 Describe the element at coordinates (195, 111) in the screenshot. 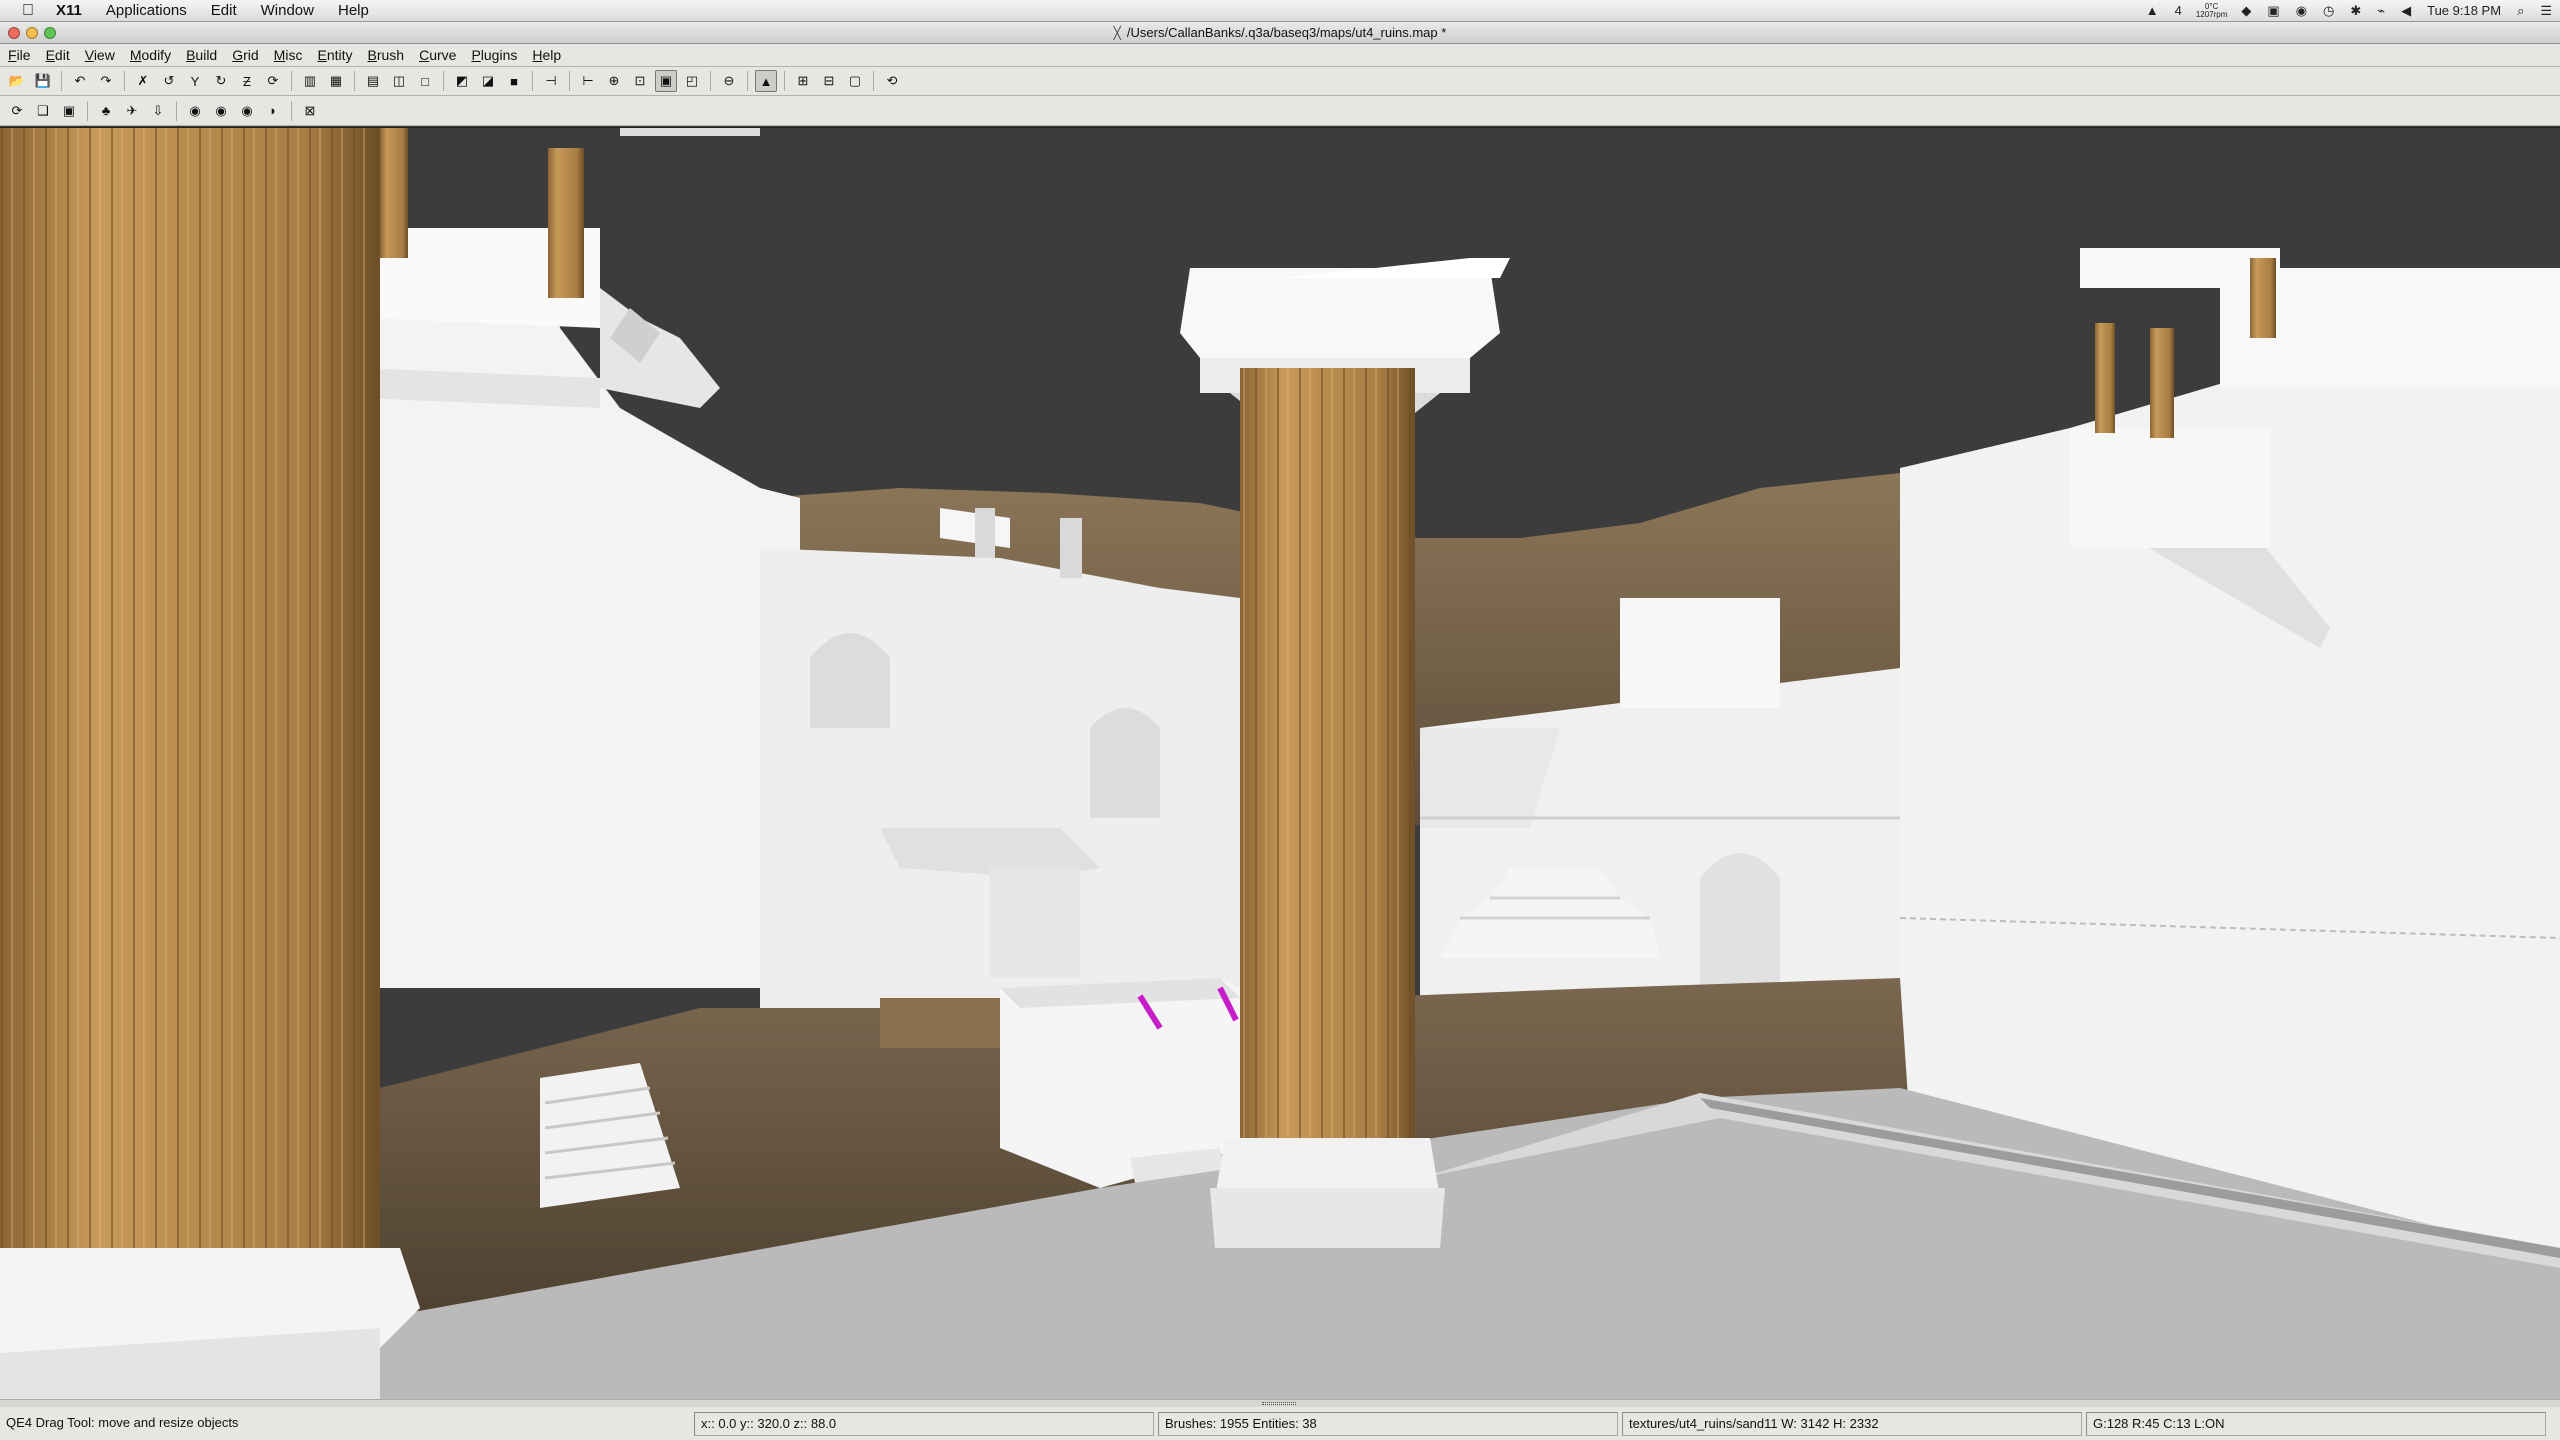

I see `plugin-cat1-icon: ◉` at that location.